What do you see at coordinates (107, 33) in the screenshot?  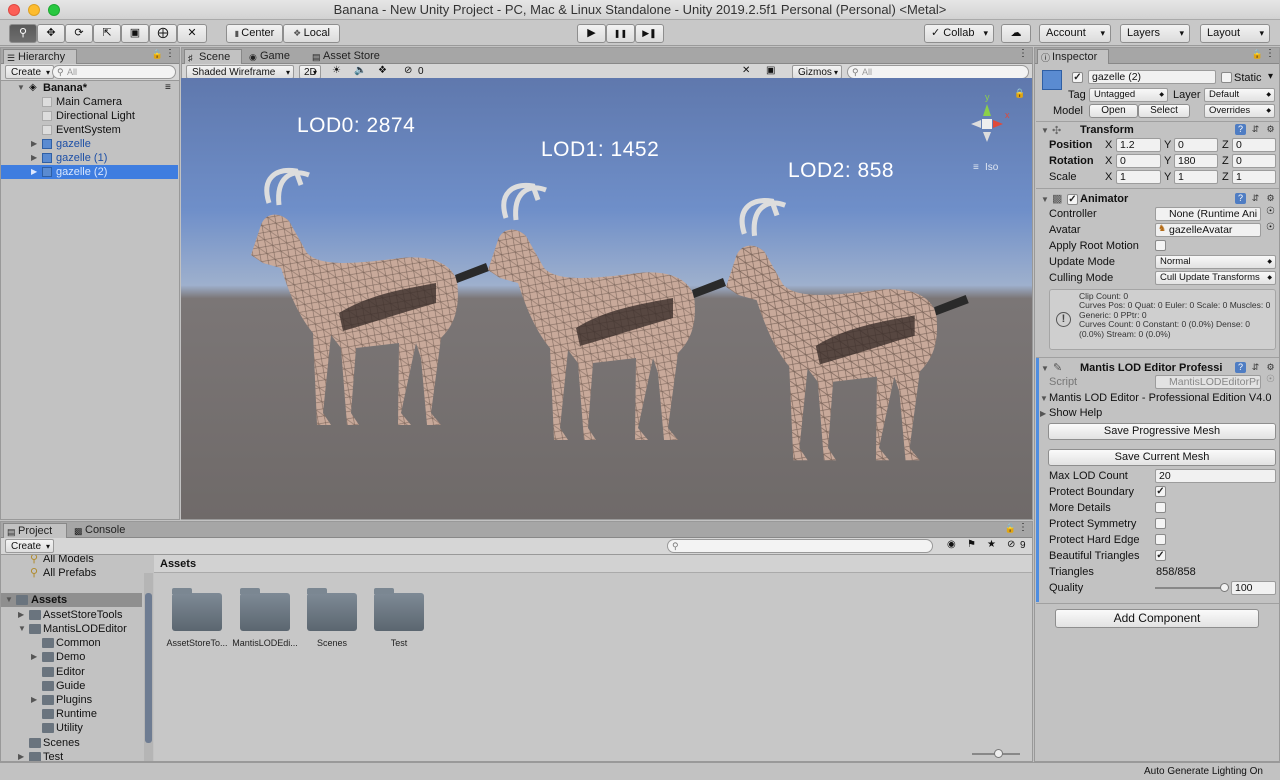 I see `scale-tool-button: ⇱` at bounding box center [107, 33].